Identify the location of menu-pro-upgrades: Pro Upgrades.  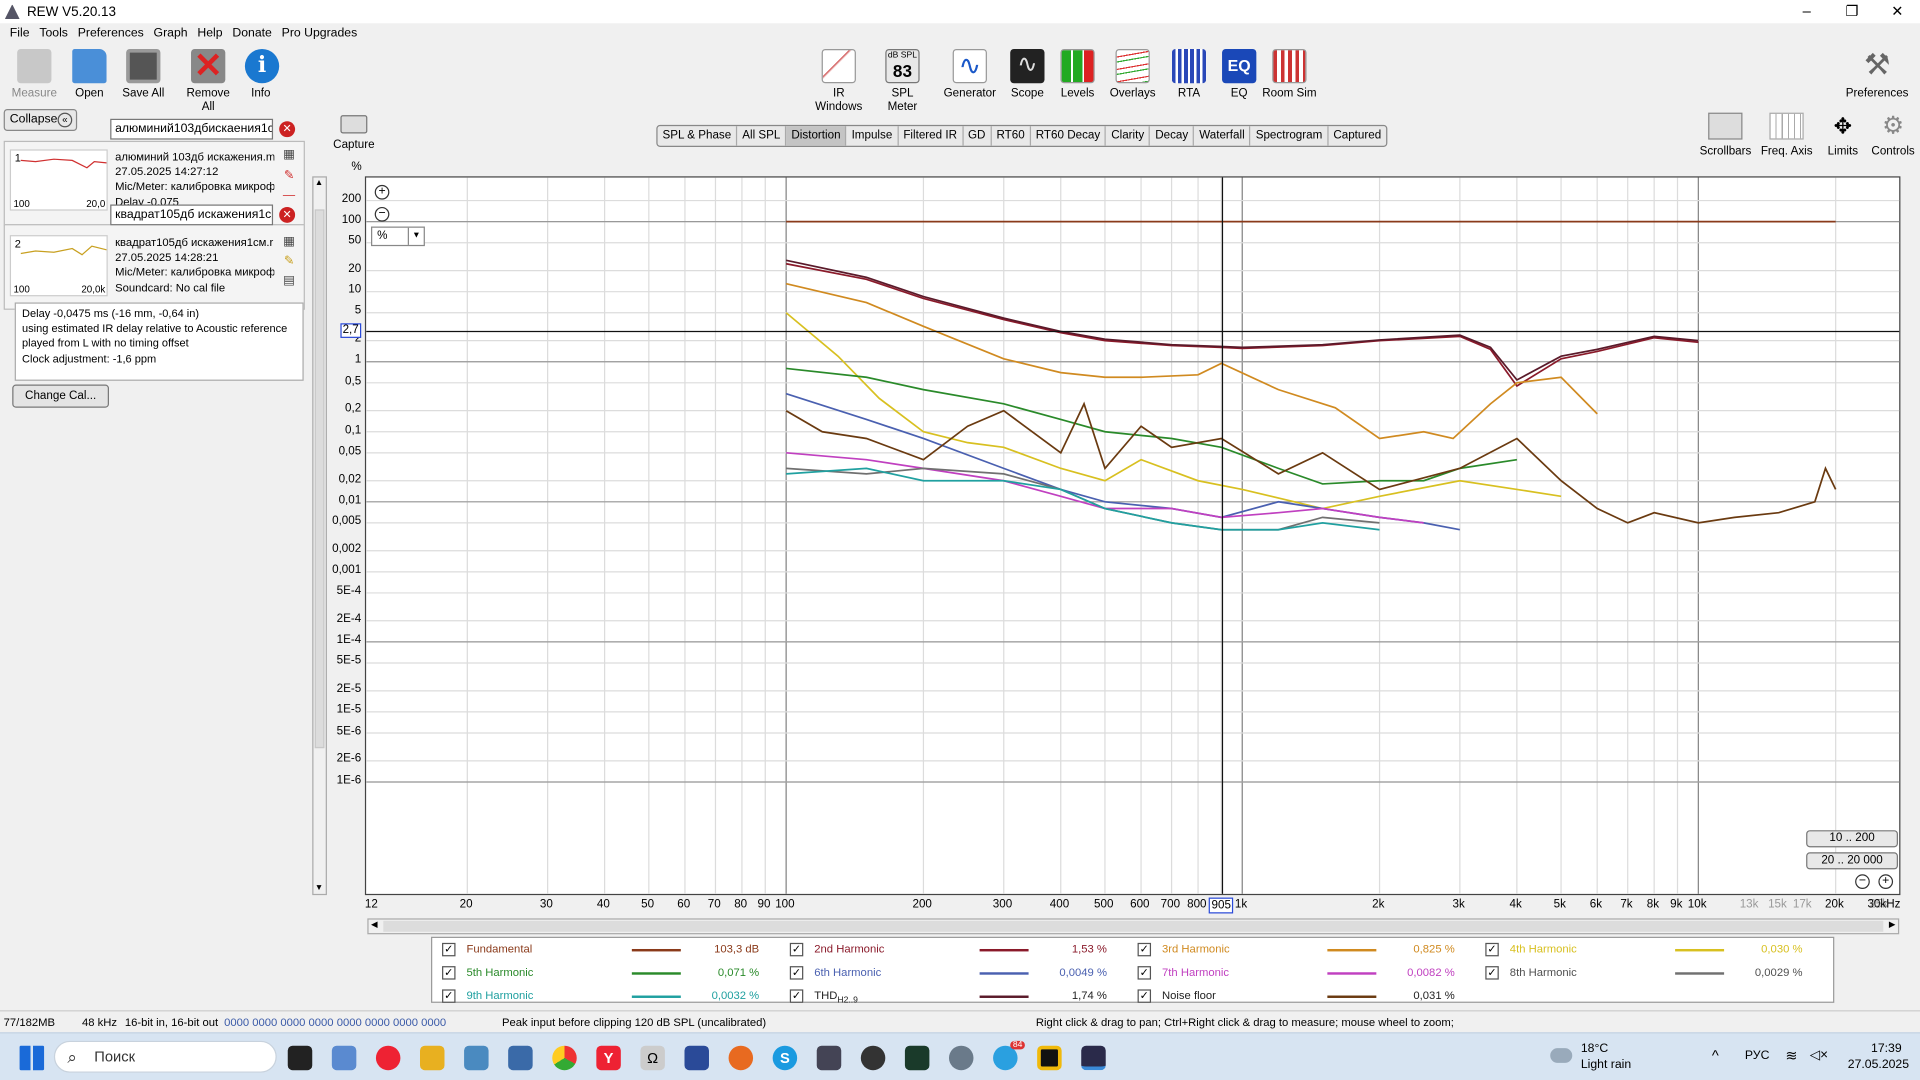
(320, 33).